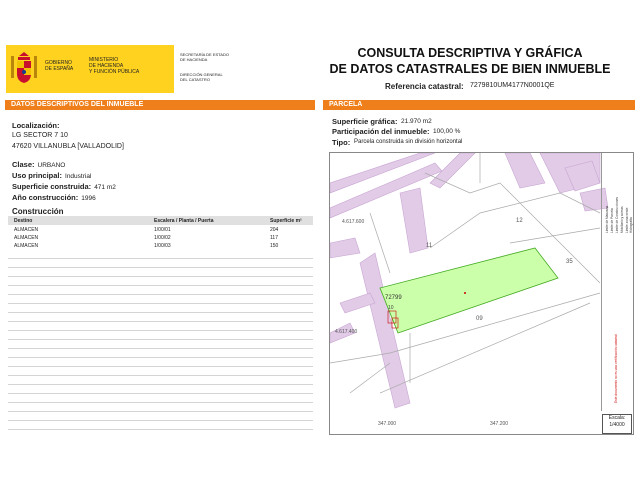 Image resolution: width=640 pixels, height=480 pixels. I want to click on superficie-row: Superficie construida: 471 m2, so click(64, 186).